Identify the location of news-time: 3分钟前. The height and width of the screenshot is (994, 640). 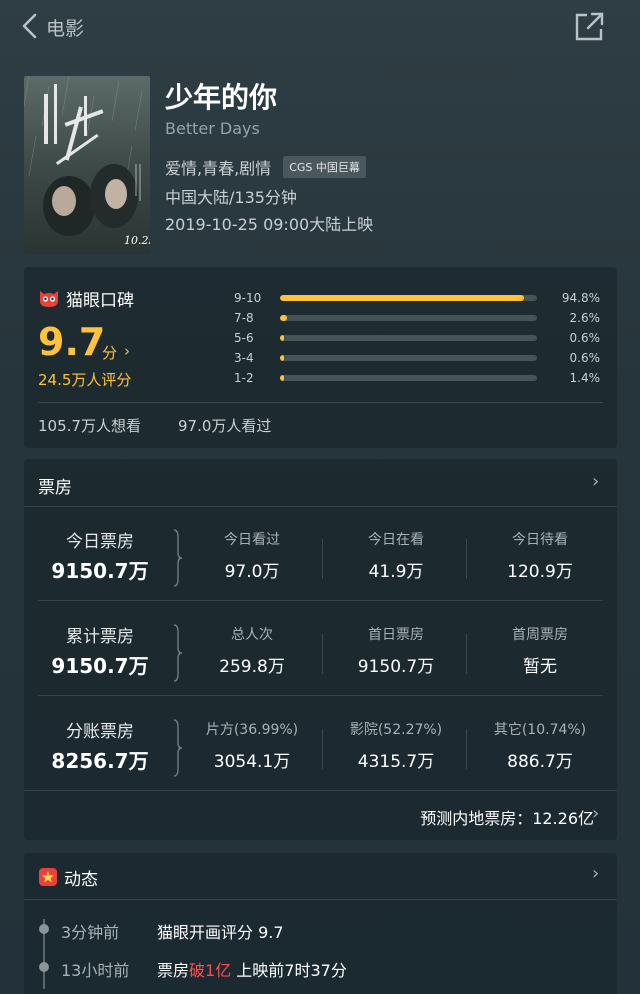
(90, 932).